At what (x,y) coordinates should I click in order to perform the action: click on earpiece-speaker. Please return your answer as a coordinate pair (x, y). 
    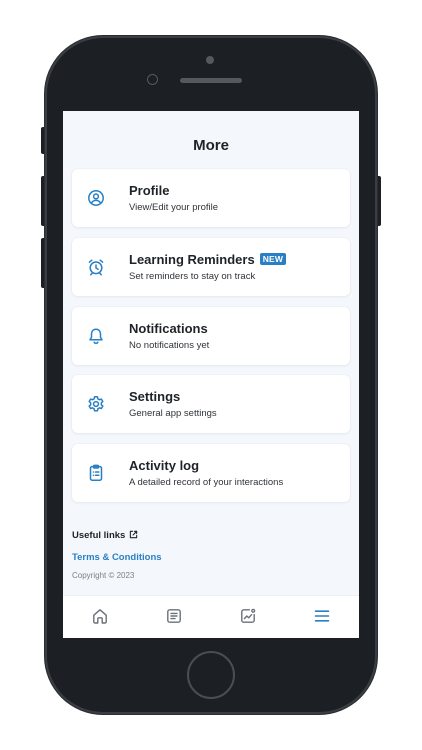
    Looking at the image, I should click on (211, 80).